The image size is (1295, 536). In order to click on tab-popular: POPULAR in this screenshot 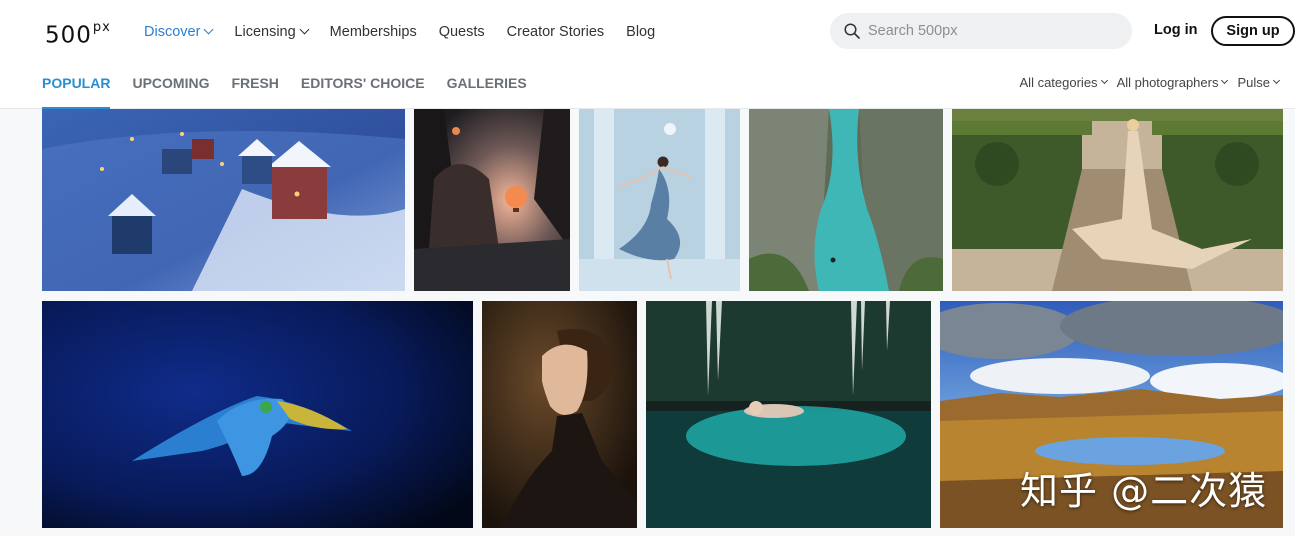, I will do `click(76, 92)`.